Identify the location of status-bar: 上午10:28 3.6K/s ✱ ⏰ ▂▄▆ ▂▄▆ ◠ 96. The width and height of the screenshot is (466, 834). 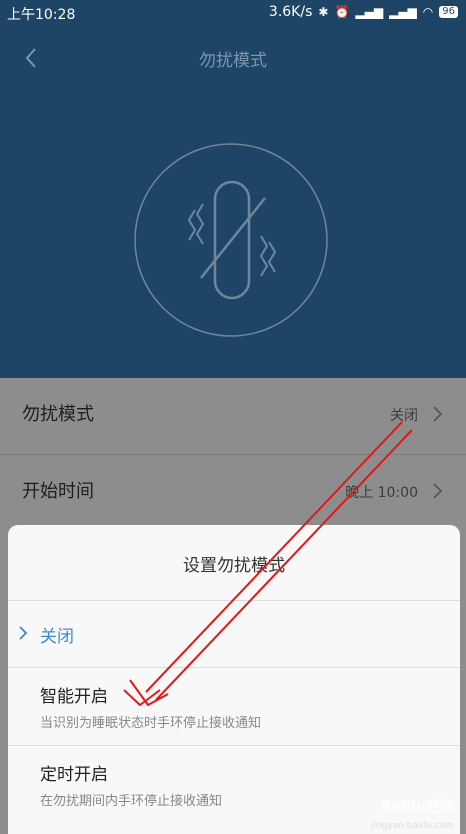
(233, 13).